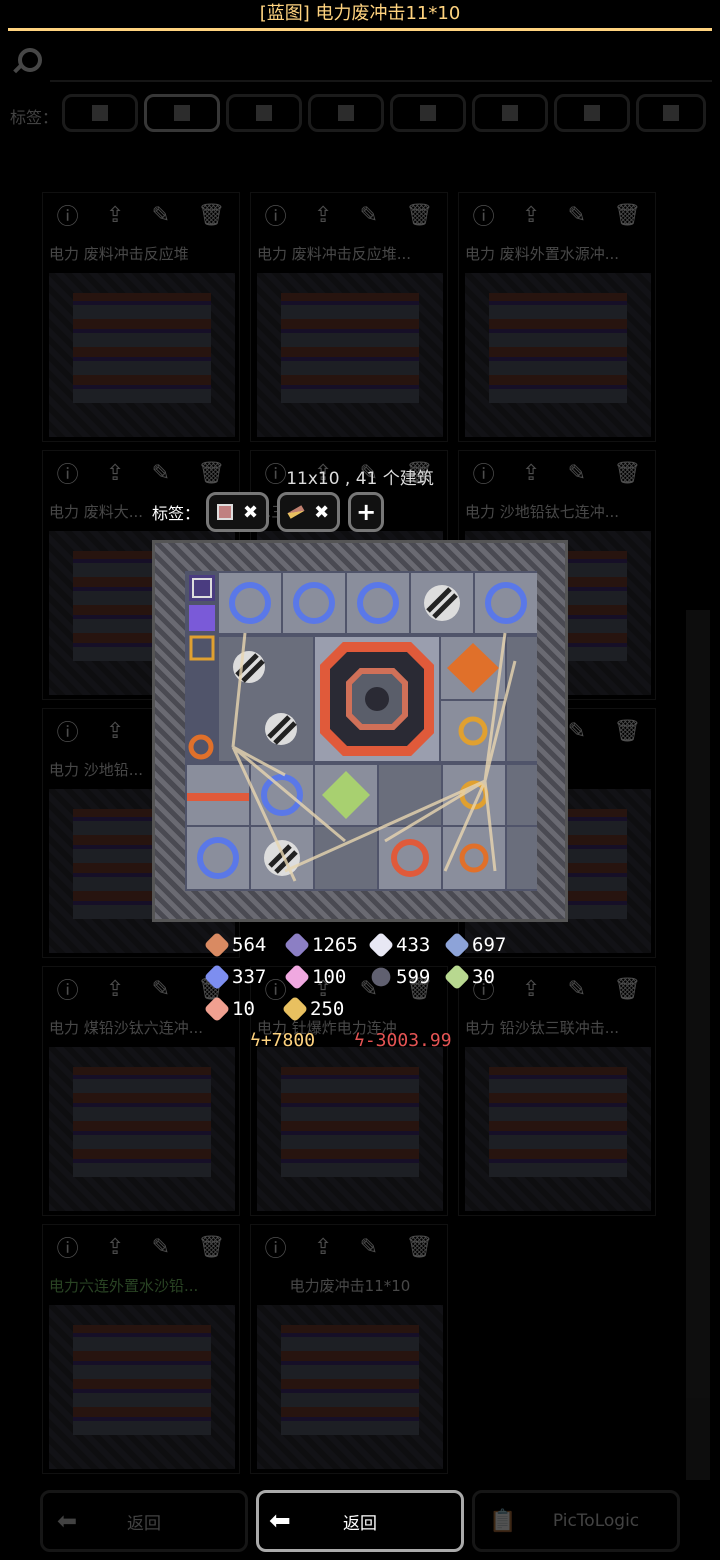  Describe the element at coordinates (350, 1286) in the screenshot. I see `blueprint-name: 电力废冲击11*10` at that location.